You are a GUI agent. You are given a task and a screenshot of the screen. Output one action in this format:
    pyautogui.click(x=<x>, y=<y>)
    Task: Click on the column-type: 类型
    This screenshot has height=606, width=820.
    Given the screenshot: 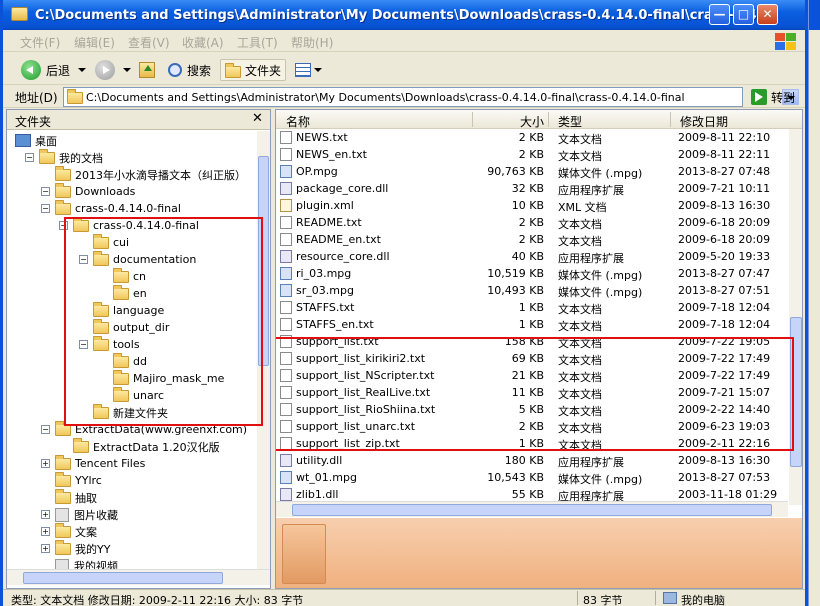 What is the action you would take?
    pyautogui.click(x=570, y=121)
    